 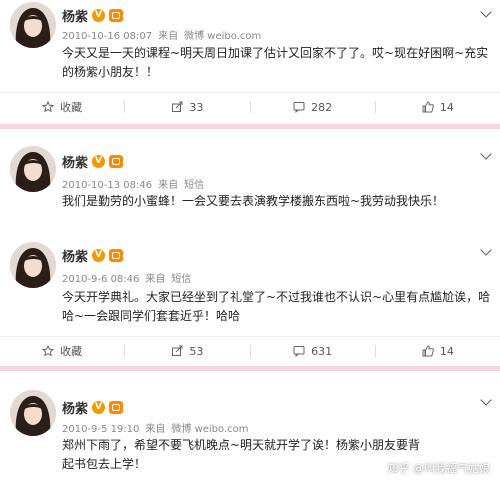 What do you see at coordinates (322, 351) in the screenshot?
I see `comment-count: 631` at bounding box center [322, 351].